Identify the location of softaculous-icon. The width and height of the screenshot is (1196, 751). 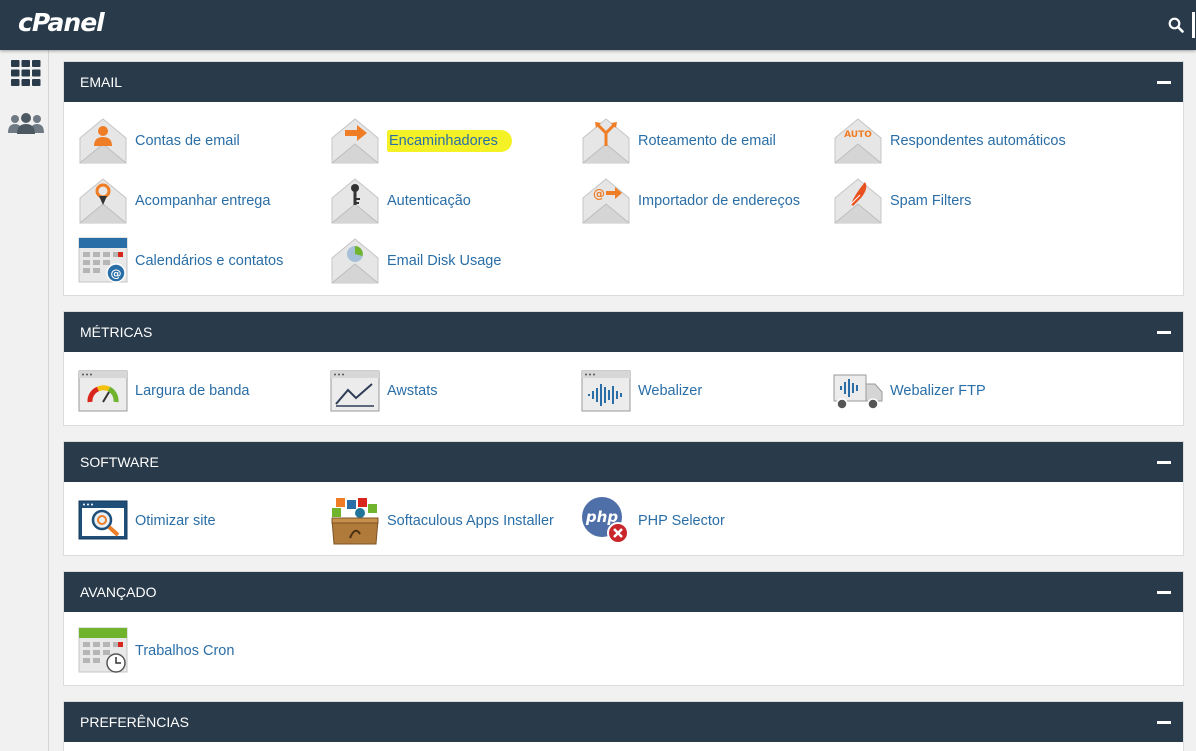
(355, 521).